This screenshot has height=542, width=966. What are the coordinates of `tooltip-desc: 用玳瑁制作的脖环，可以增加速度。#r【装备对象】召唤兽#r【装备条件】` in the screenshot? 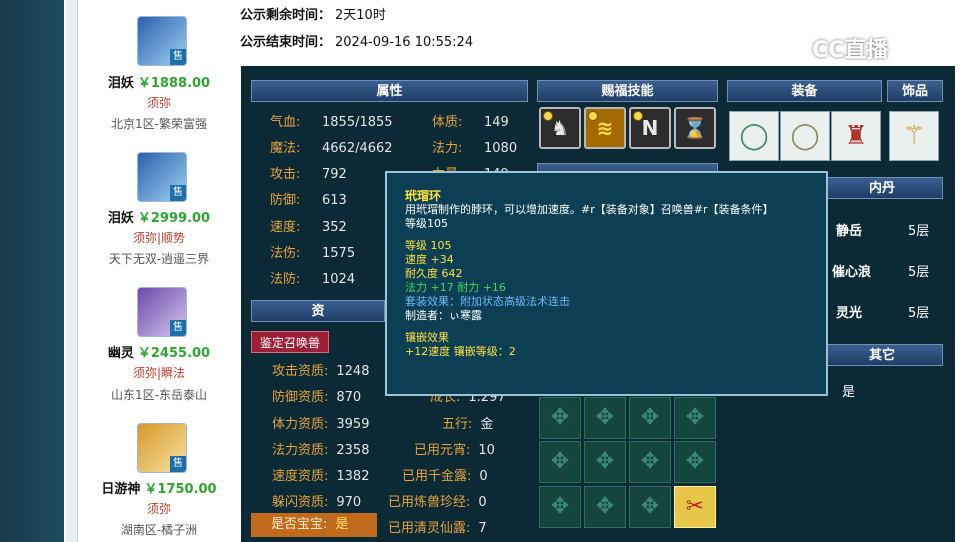 It's located at (589, 209).